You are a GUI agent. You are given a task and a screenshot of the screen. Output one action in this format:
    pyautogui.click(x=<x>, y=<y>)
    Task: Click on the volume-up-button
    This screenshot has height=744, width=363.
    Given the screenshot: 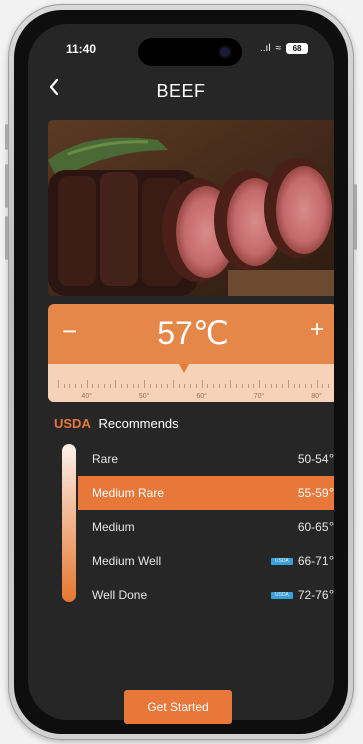 What is the action you would take?
    pyautogui.click(x=6, y=186)
    